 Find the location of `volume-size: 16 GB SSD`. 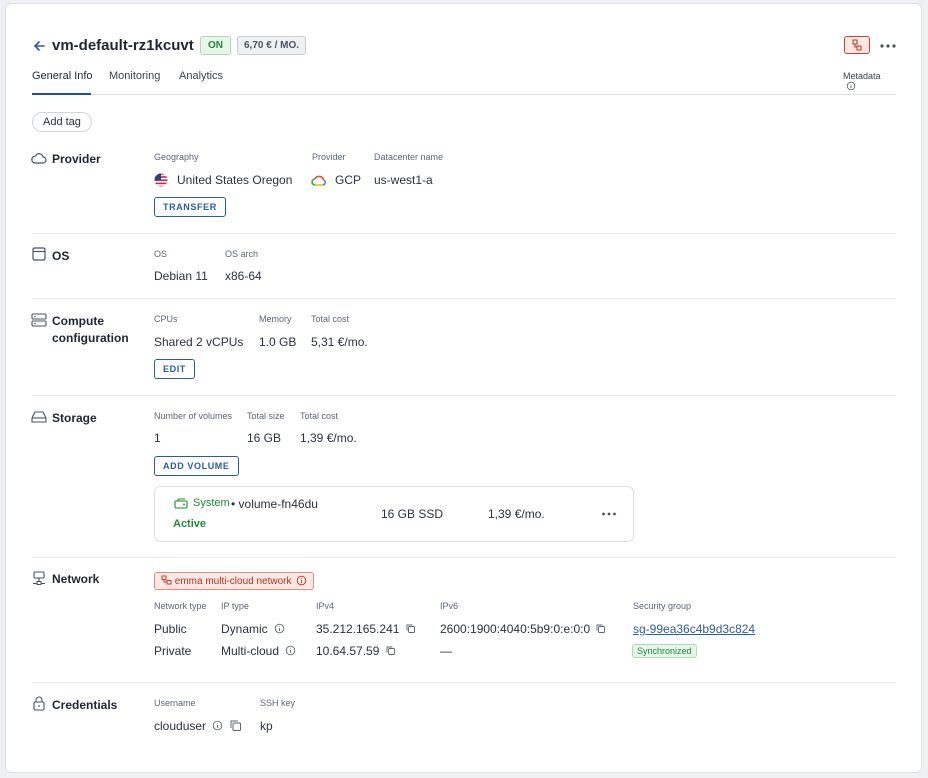

volume-size: 16 GB SSD is located at coordinates (412, 514).